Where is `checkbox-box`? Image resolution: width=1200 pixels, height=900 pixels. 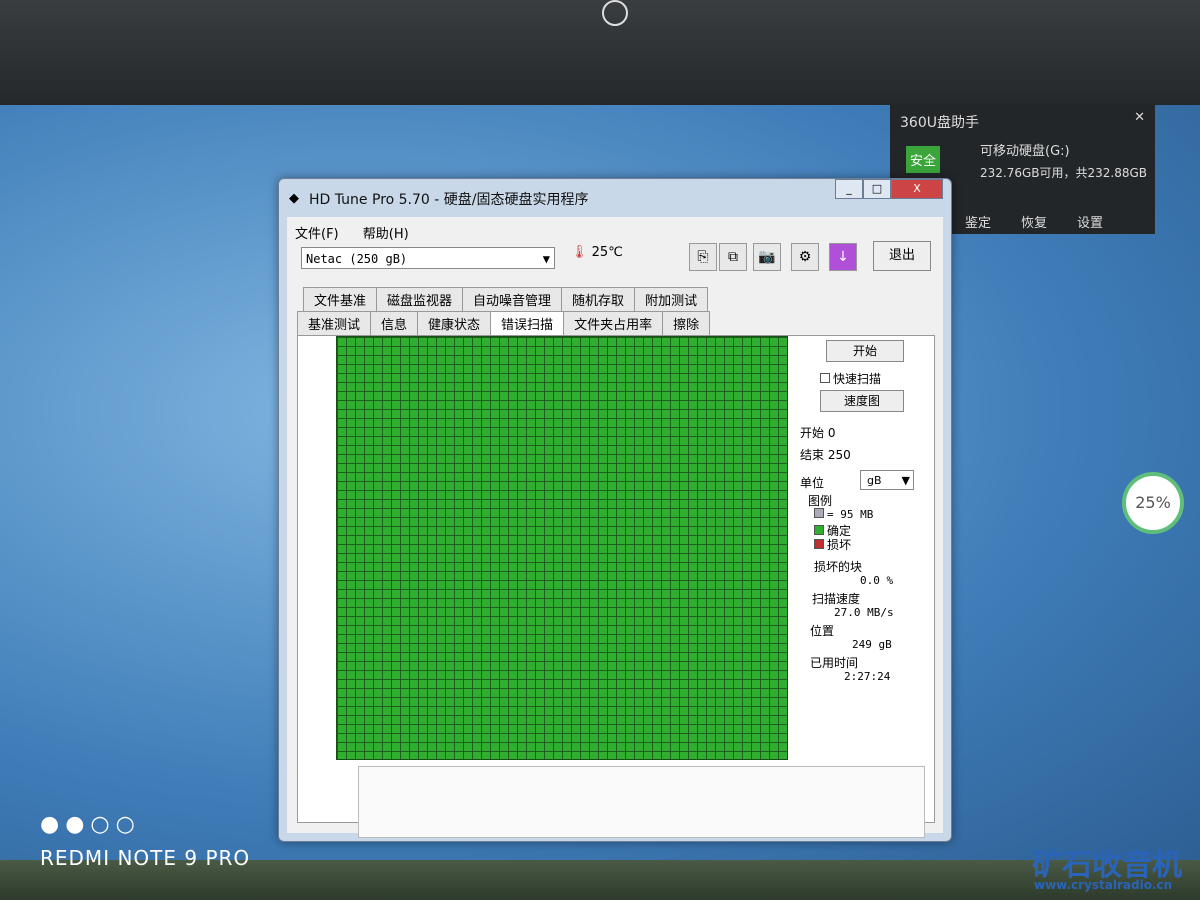
checkbox-box is located at coordinates (825, 378).